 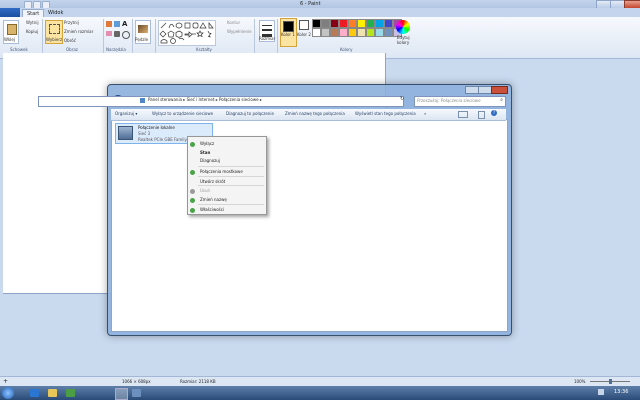 What do you see at coordinates (19, 49) in the screenshot?
I see `group-clipboard-label: Schowek` at bounding box center [19, 49].